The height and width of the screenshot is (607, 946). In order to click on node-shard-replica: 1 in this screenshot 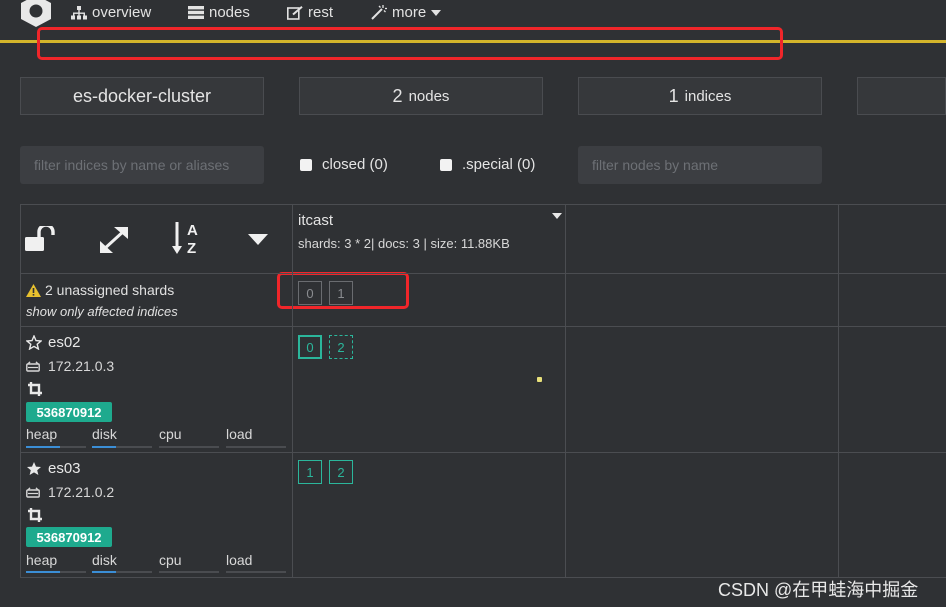, I will do `click(310, 472)`.